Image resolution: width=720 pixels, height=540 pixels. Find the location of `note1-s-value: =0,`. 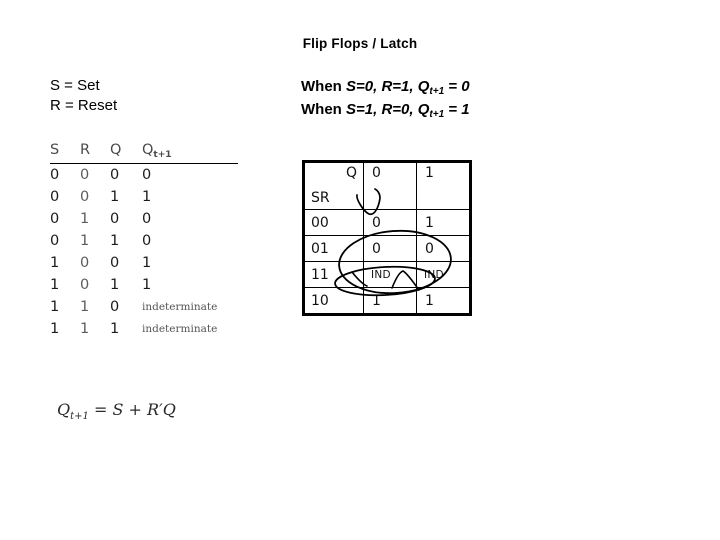

note1-s-value: =0, is located at coordinates (369, 86).